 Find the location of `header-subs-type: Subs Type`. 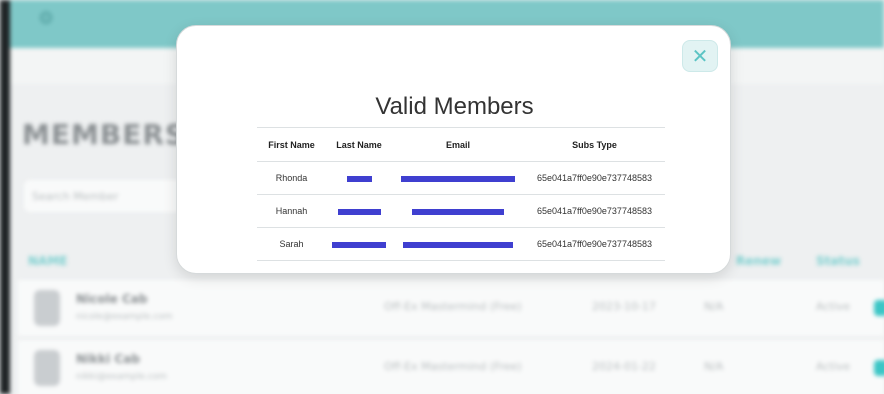

header-subs-type: Subs Type is located at coordinates (594, 144).